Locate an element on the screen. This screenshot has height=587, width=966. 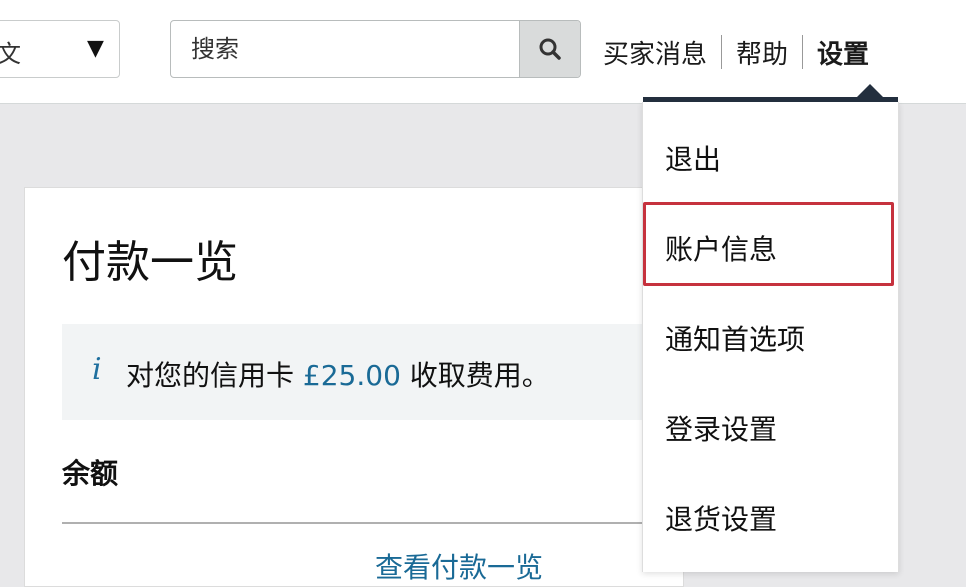
info-alert: i 对您的信用卡 £25.00 收取费用。 is located at coordinates (362, 372).